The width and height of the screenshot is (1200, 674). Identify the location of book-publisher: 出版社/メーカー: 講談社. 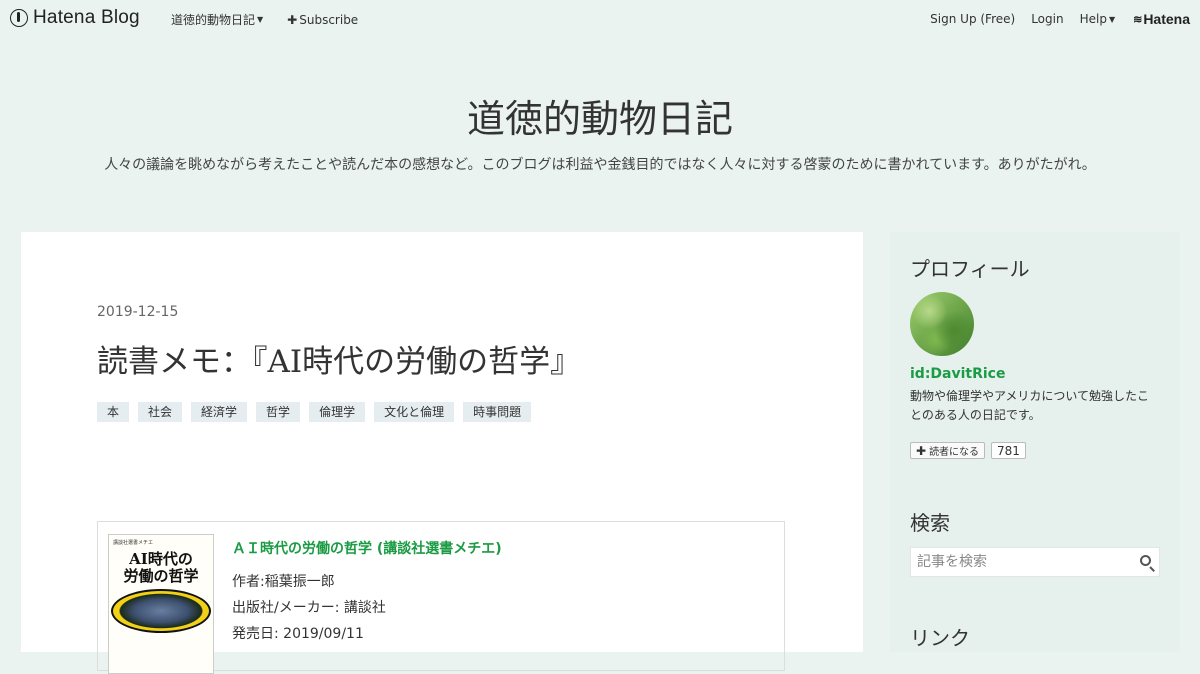
(309, 608).